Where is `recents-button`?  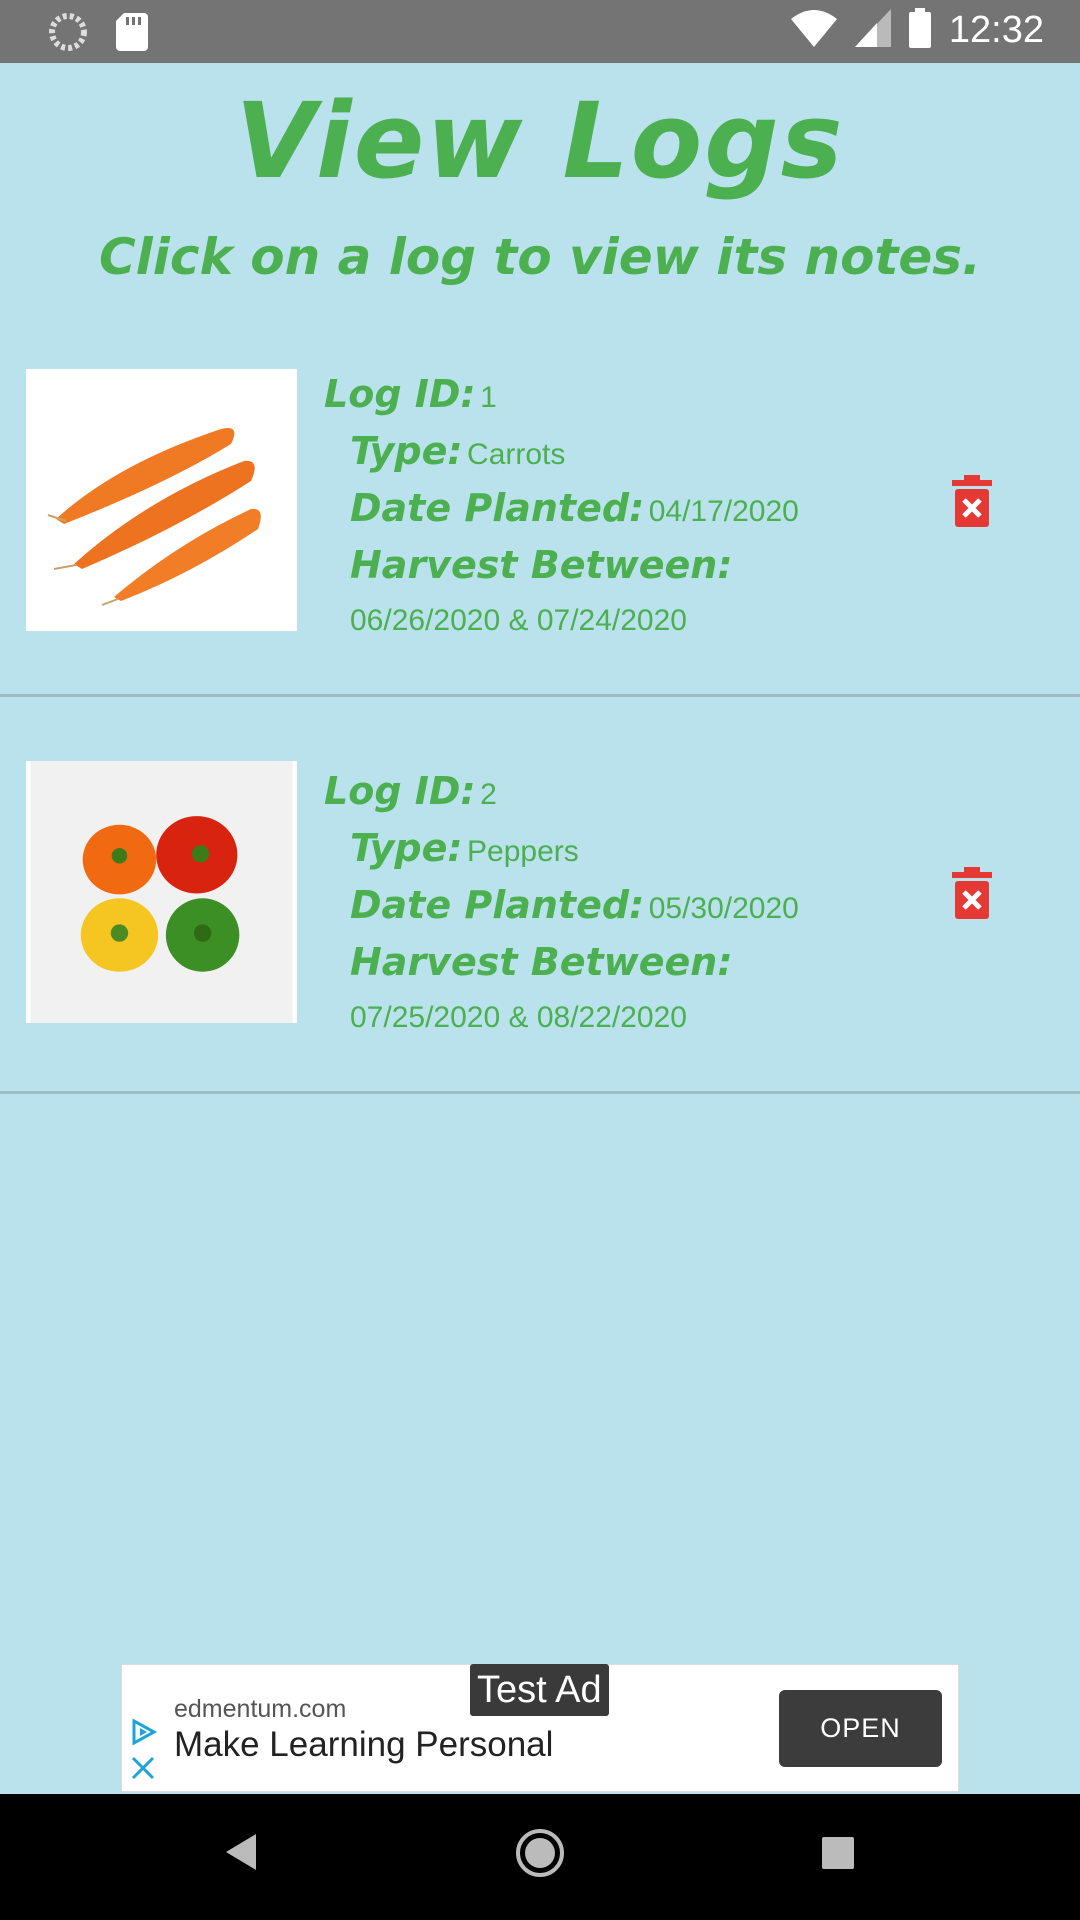 recents-button is located at coordinates (838, 1855).